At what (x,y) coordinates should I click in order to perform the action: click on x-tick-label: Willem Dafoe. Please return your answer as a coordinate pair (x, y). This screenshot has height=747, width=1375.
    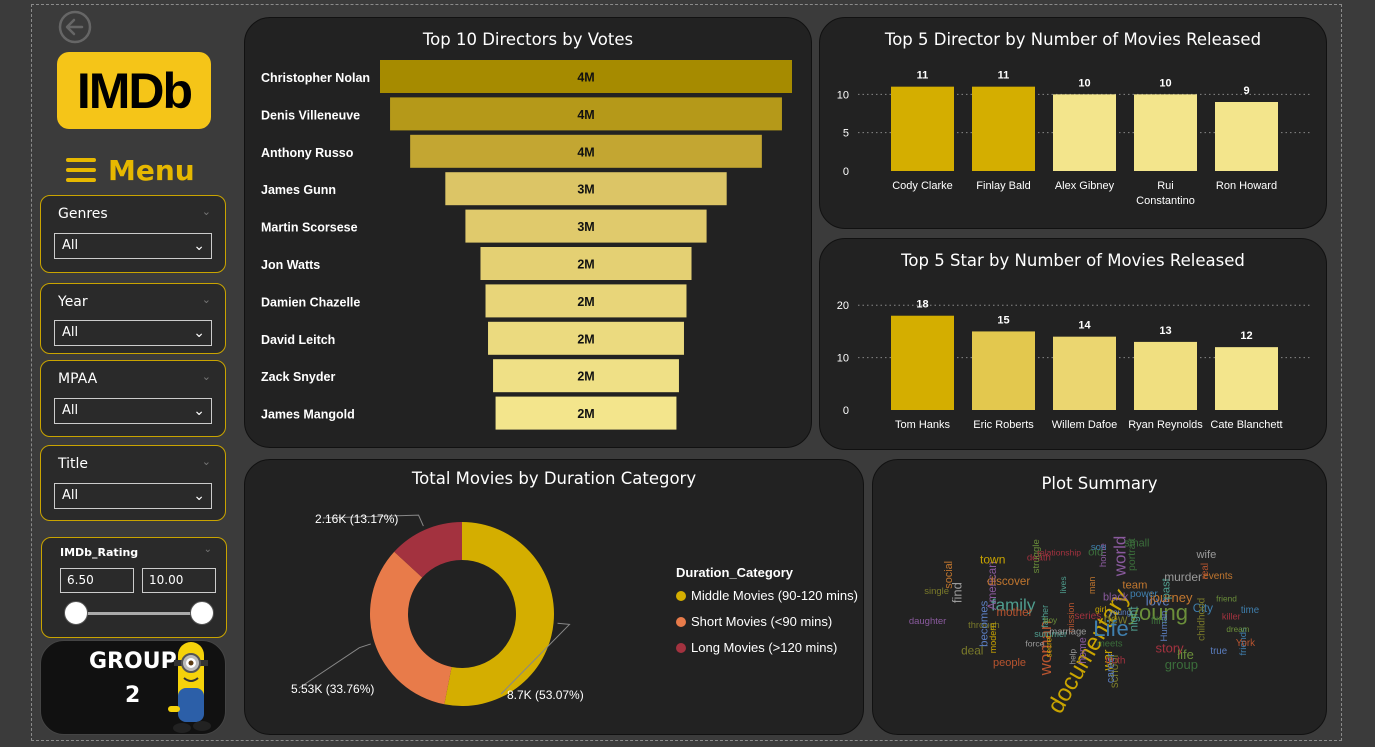
    Looking at the image, I should click on (1084, 425).